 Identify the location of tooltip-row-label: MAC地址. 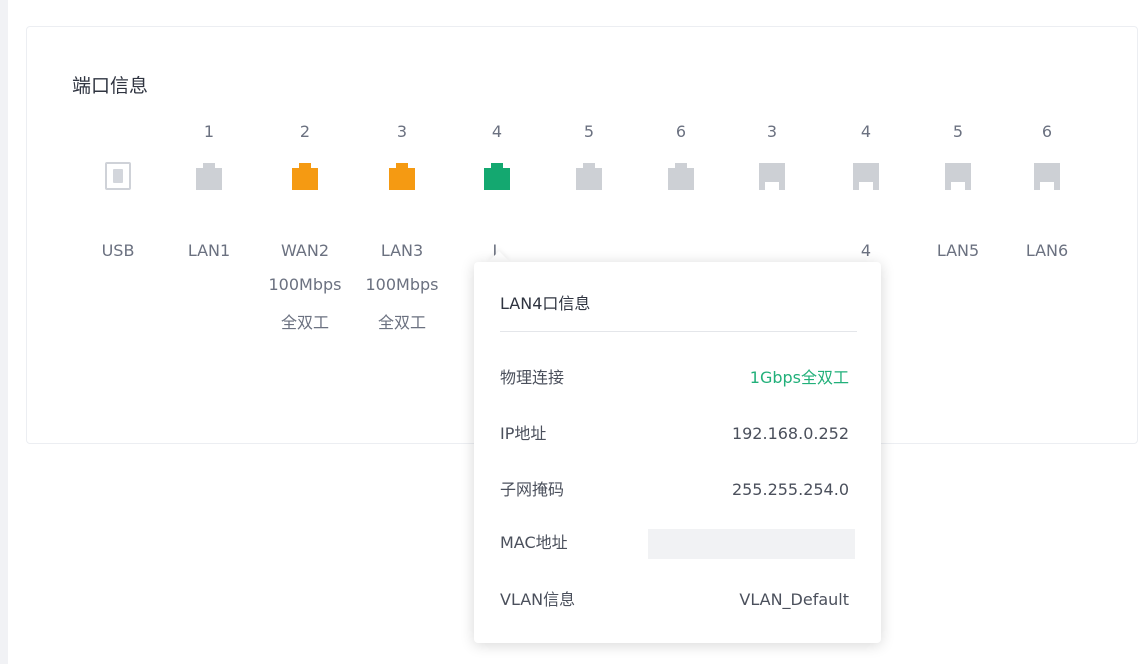
(534, 542).